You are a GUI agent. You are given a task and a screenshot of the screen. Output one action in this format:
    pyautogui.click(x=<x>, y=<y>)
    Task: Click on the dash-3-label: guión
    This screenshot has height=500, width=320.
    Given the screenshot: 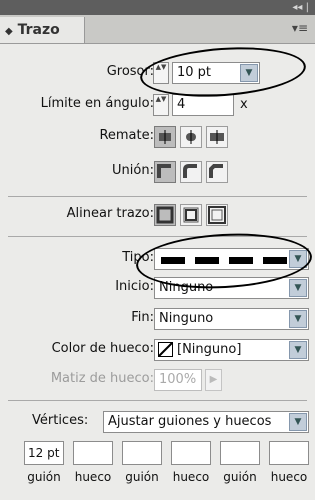 What is the action you would take?
    pyautogui.click(x=240, y=477)
    